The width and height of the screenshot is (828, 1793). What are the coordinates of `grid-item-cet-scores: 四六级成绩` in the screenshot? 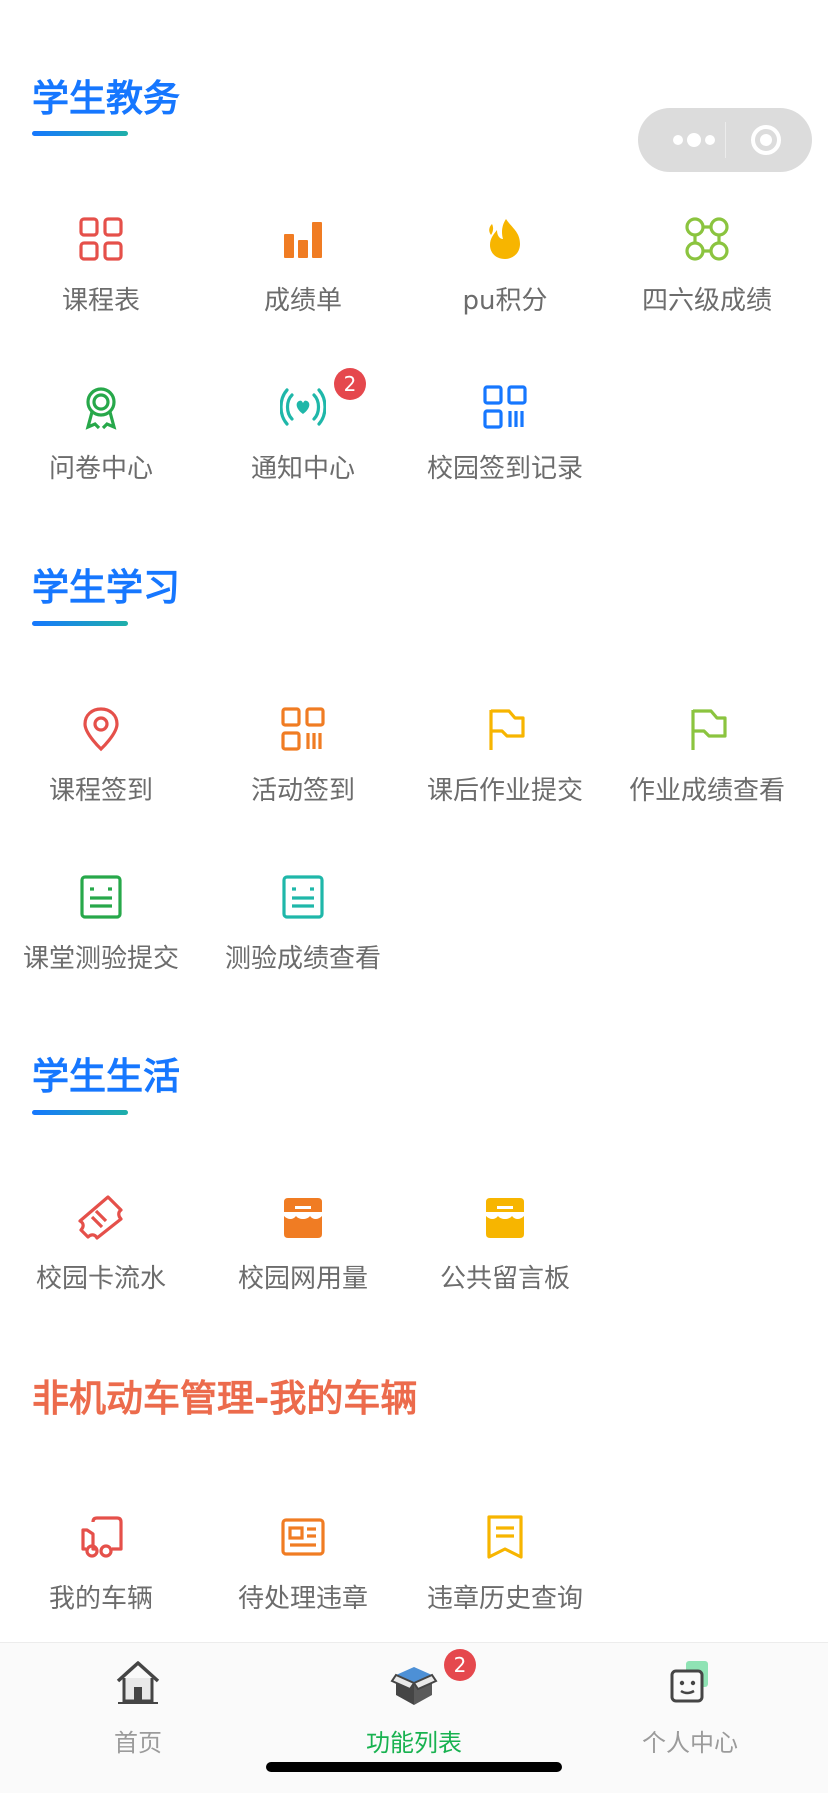 It's located at (707, 286).